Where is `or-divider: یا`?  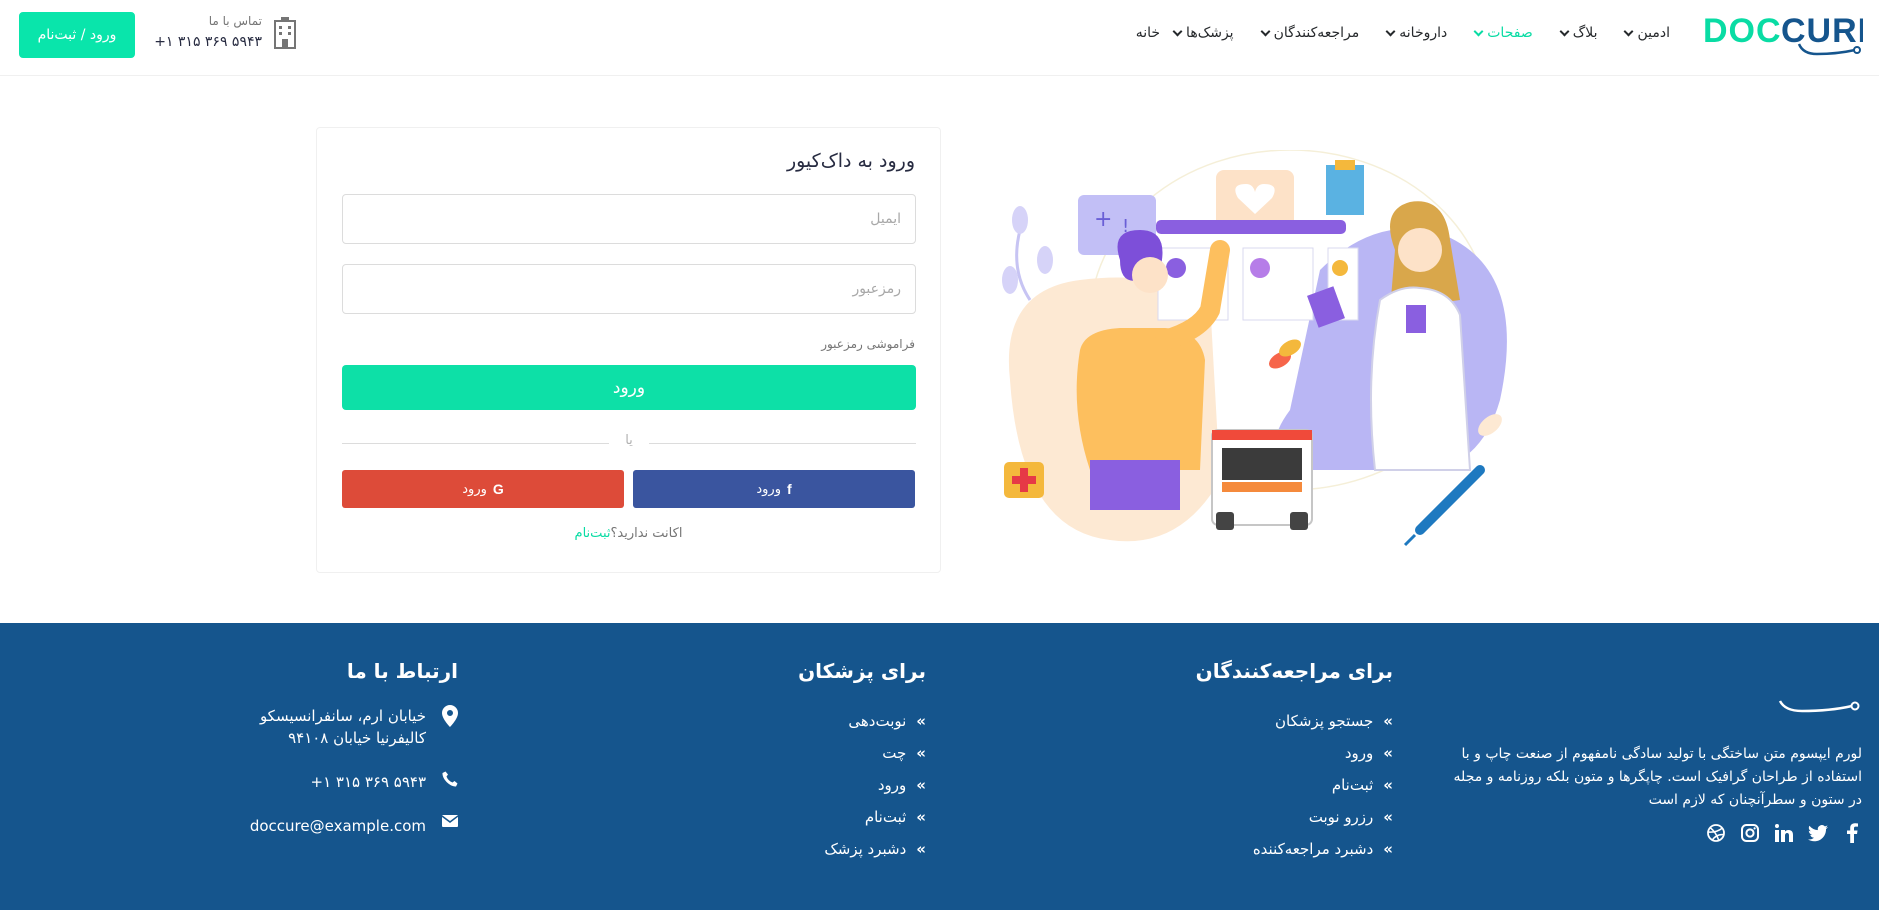 or-divider: یا is located at coordinates (629, 443).